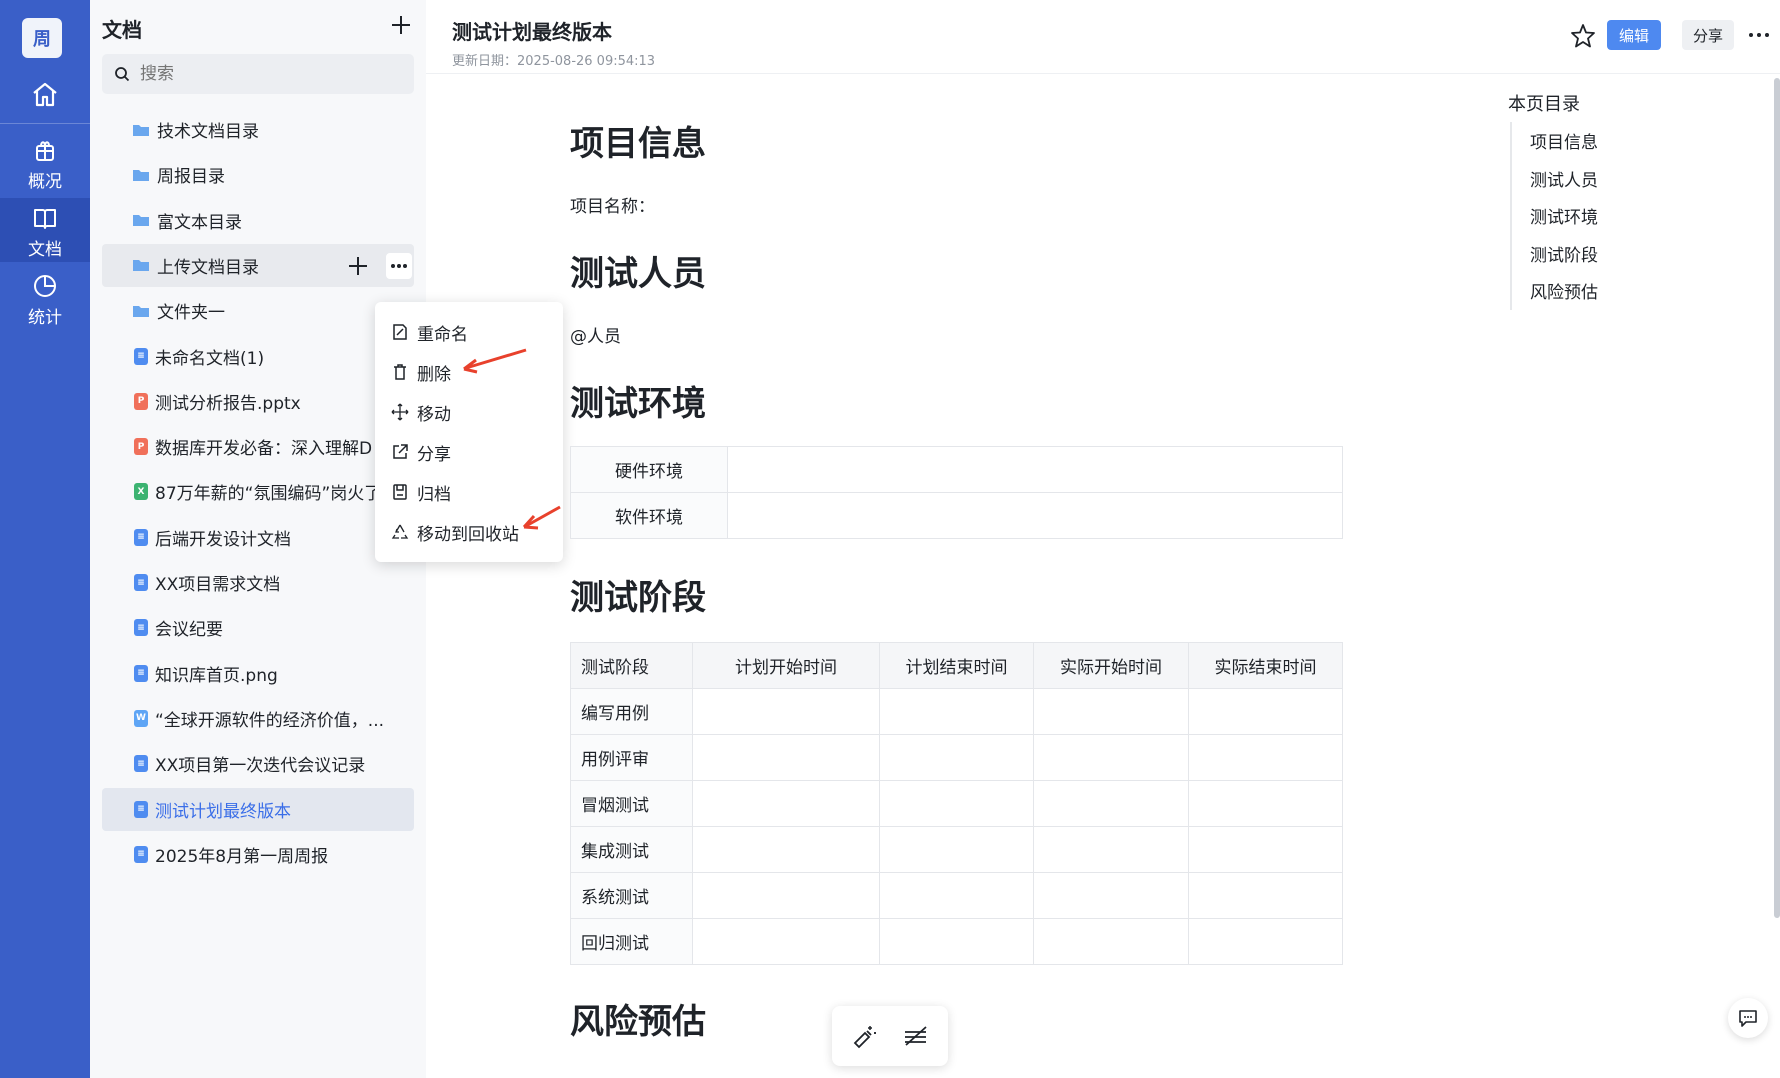  What do you see at coordinates (122, 30) in the screenshot?
I see `sidebar-title: 文档` at bounding box center [122, 30].